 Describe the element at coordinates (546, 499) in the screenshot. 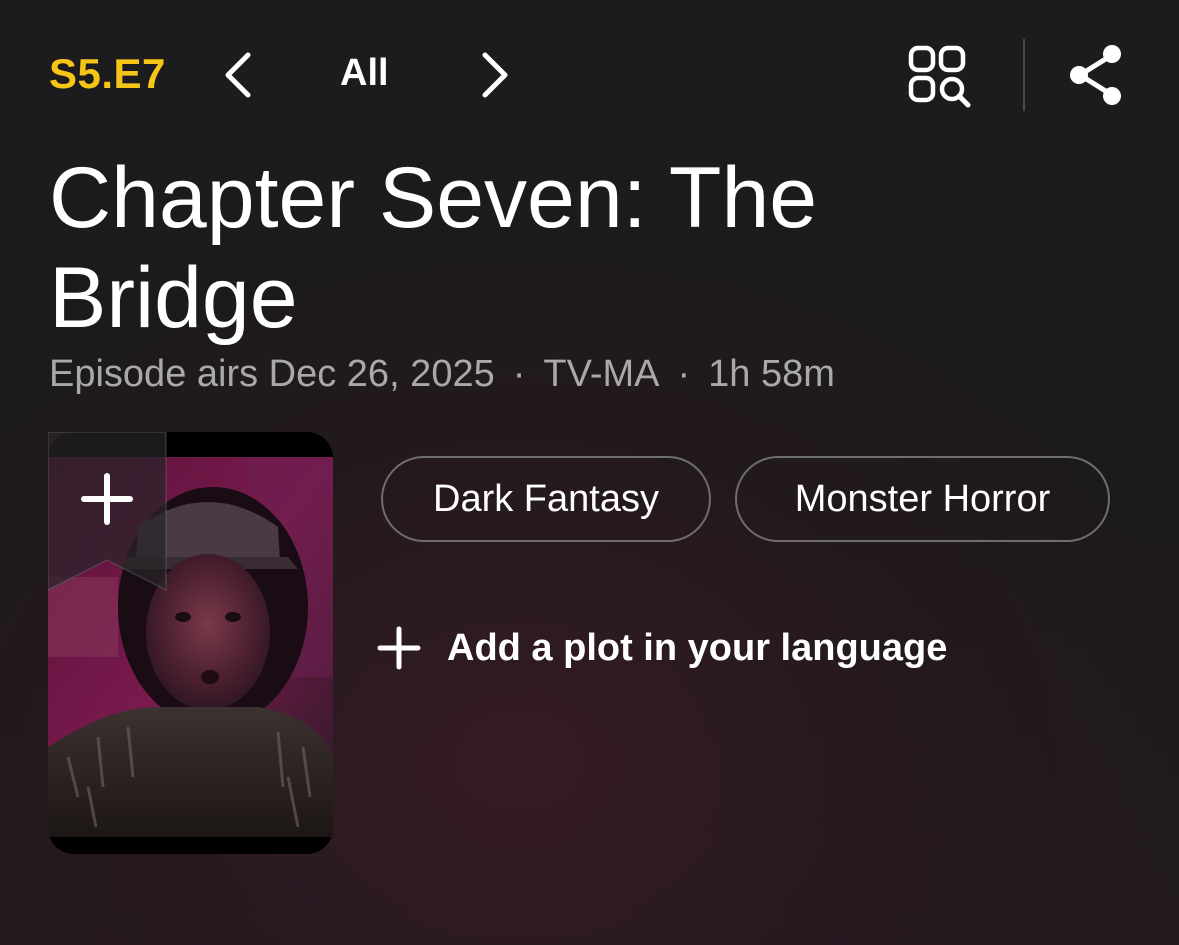

I see `genre-chip-dark-fantasy: Dark Fantasy` at that location.